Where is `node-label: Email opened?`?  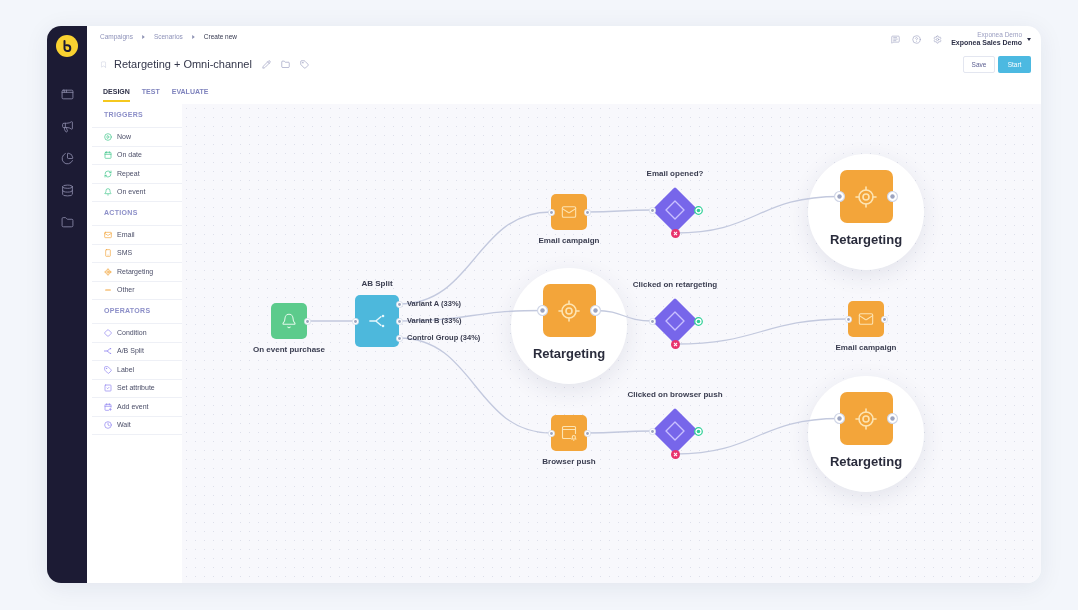
node-label: Email opened? is located at coordinates (675, 174).